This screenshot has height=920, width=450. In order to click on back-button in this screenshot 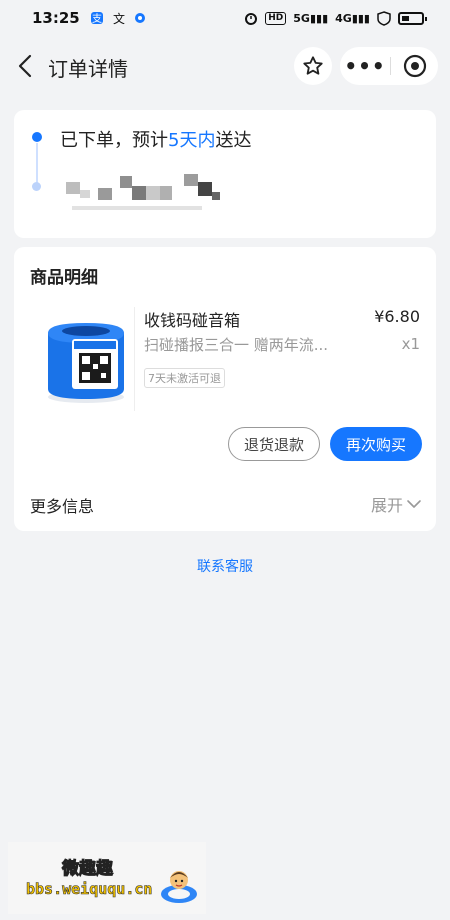, I will do `click(26, 66)`.